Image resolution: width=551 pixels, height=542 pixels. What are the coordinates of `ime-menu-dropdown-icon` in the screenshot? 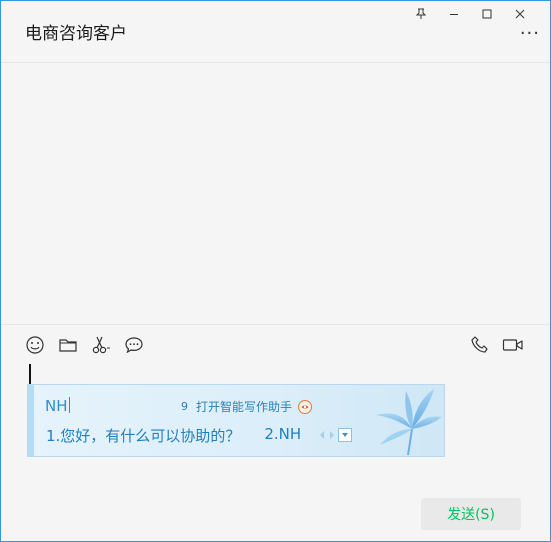 It's located at (345, 435).